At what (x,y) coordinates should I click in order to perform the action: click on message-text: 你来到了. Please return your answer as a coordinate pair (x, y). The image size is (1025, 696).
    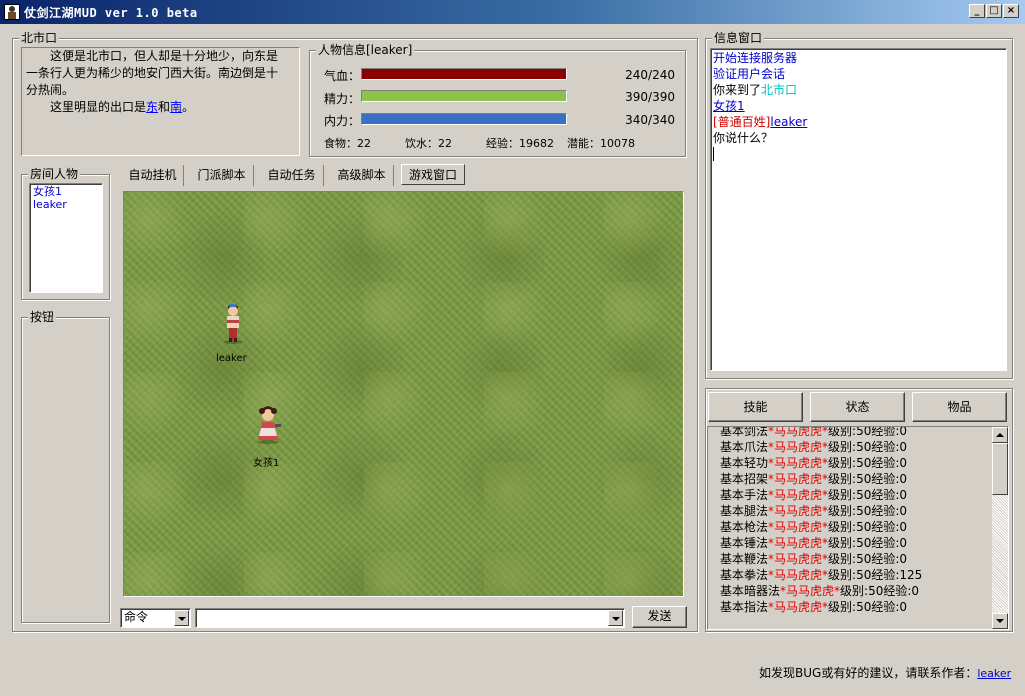
    Looking at the image, I should click on (737, 90).